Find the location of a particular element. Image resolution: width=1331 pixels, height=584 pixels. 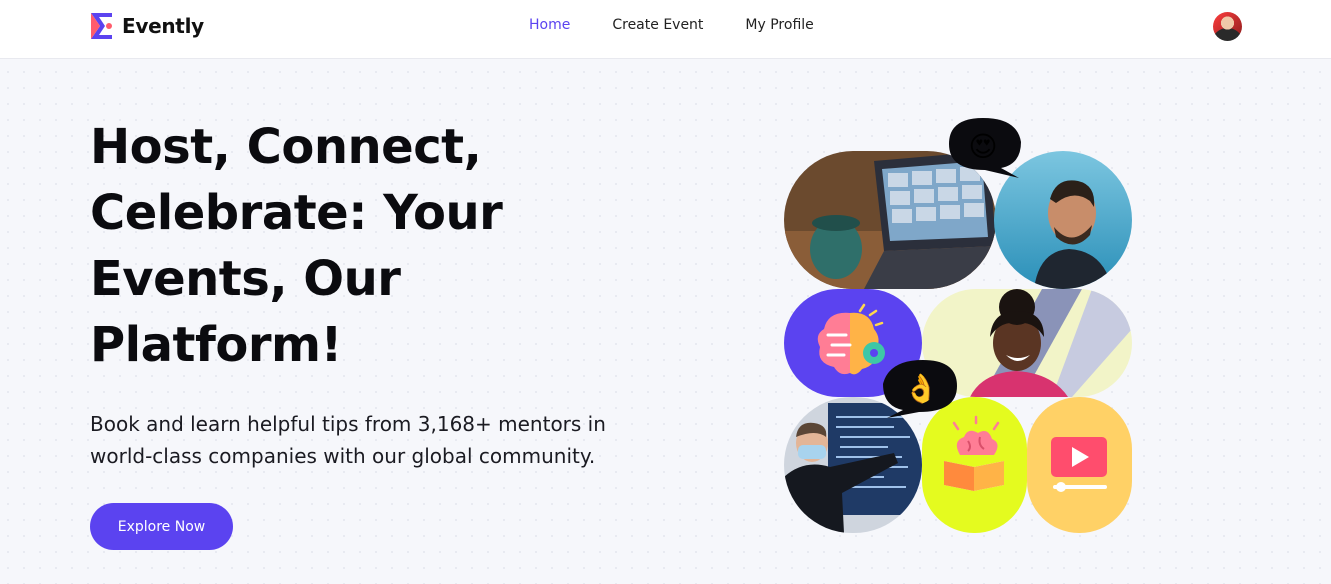

nav-link-my-profile: My Profile is located at coordinates (779, 25).